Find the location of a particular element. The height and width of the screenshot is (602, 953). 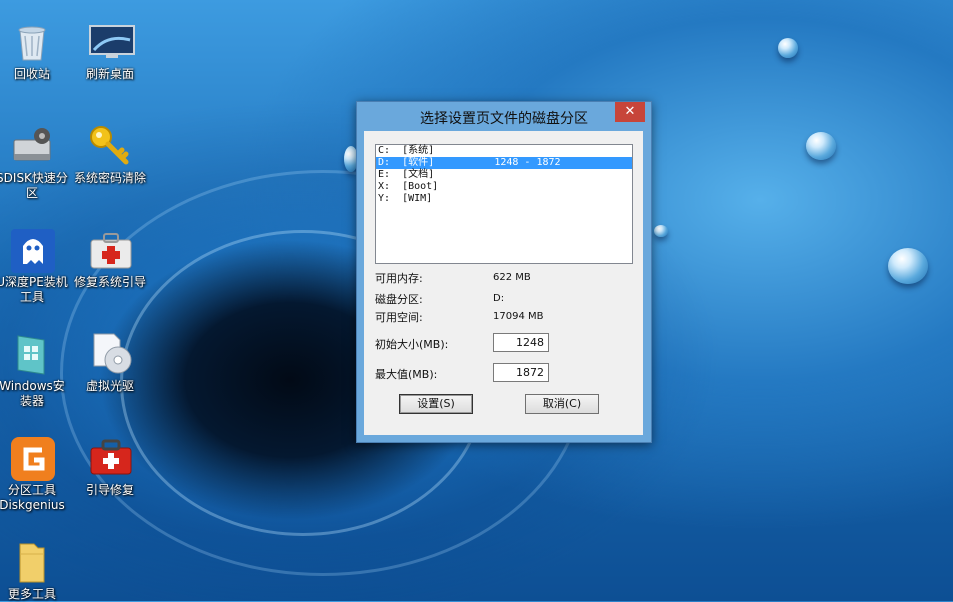

desktop-icon-virtual-drive: 虚拟光驱 is located at coordinates (110, 363).